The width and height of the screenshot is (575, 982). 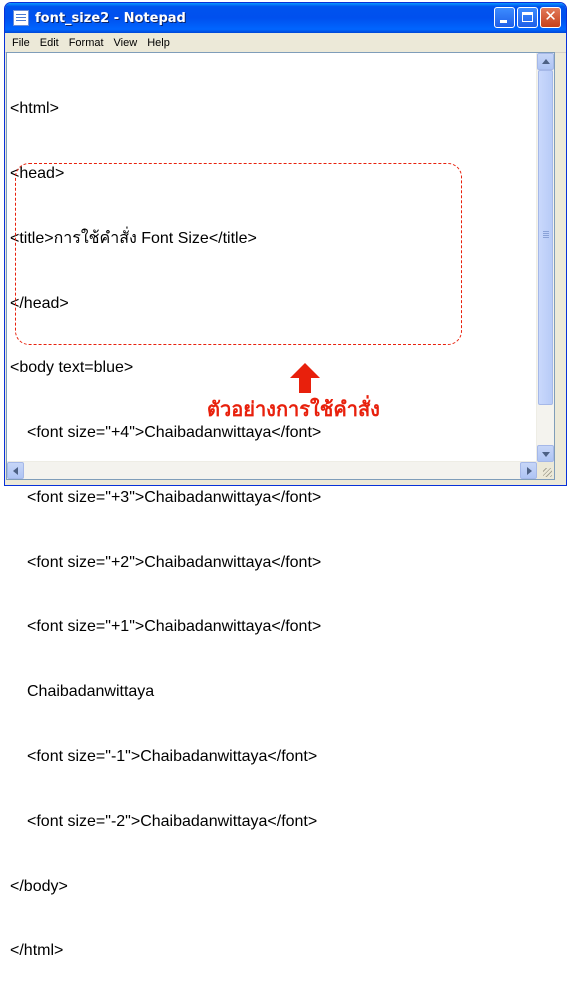 I want to click on scroll-down-button, so click(x=545, y=453).